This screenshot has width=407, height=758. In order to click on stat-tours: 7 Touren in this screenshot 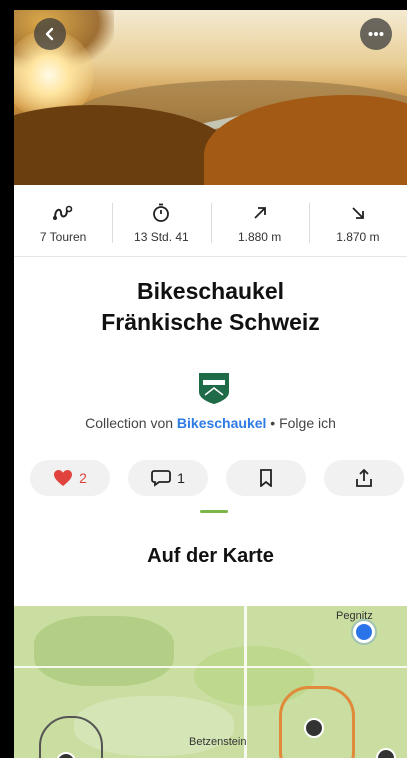, I will do `click(63, 223)`.